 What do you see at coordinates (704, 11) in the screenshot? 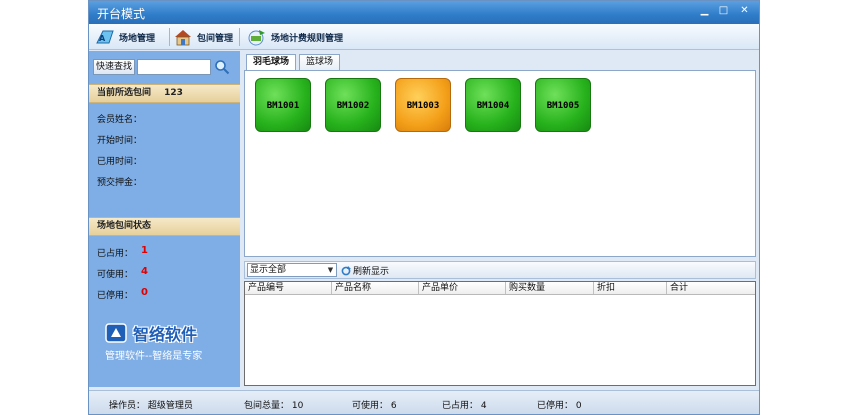
I see `minimize-button: ▁` at bounding box center [704, 11].